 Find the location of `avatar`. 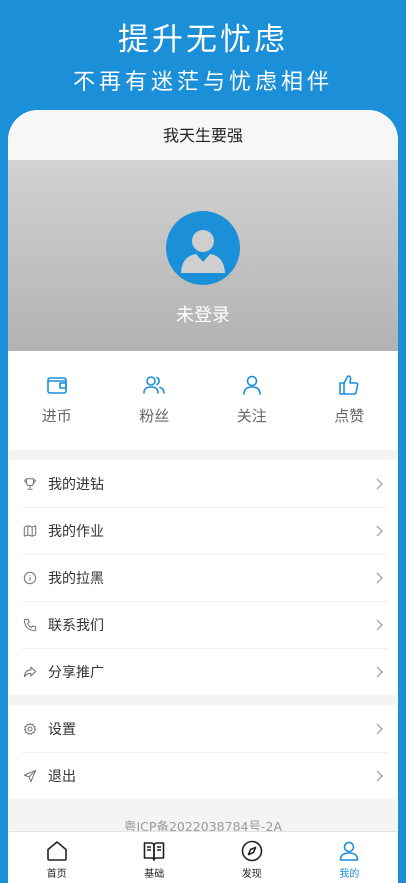

avatar is located at coordinates (203, 248).